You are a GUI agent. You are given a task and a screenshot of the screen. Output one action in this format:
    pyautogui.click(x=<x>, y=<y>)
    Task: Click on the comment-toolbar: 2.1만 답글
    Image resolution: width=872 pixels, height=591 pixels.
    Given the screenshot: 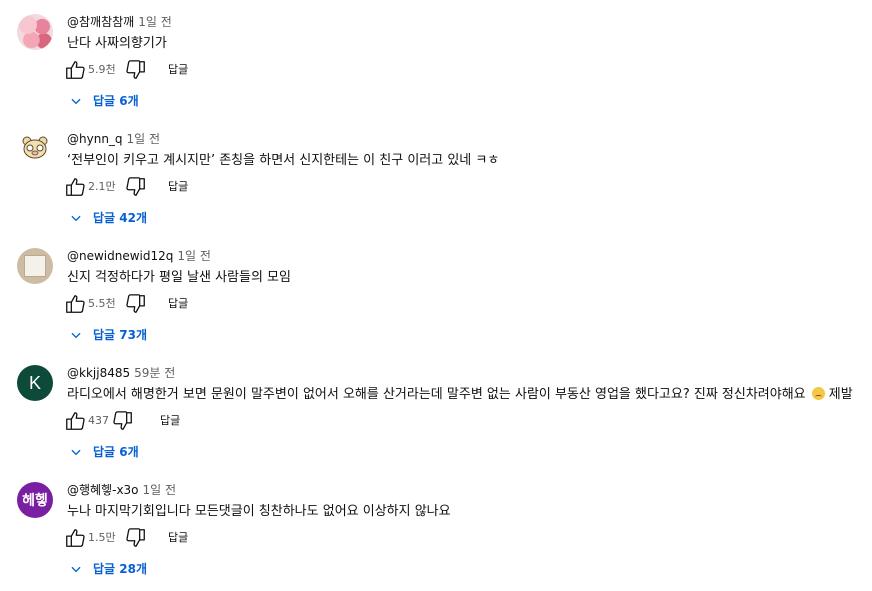 What is the action you would take?
    pyautogui.click(x=214, y=187)
    